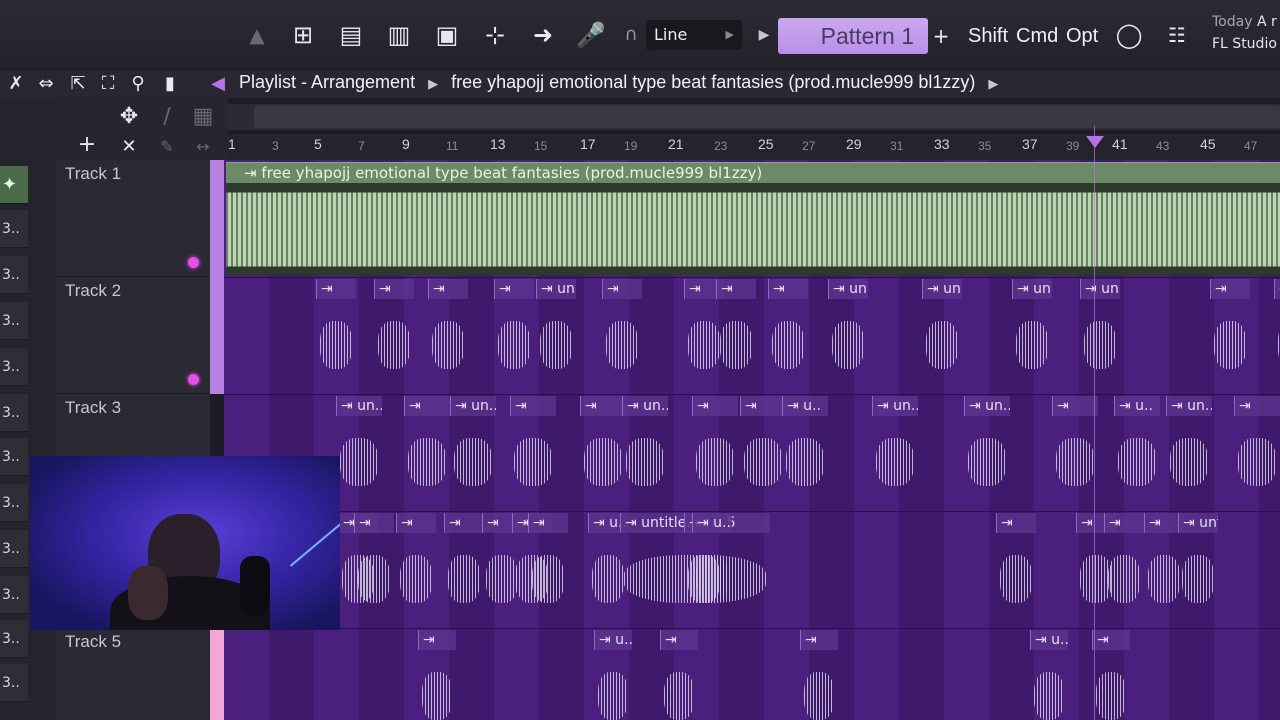 Image resolution: width=1280 pixels, height=720 pixels. I want to click on track-header-5: Track 5, so click(133, 674).